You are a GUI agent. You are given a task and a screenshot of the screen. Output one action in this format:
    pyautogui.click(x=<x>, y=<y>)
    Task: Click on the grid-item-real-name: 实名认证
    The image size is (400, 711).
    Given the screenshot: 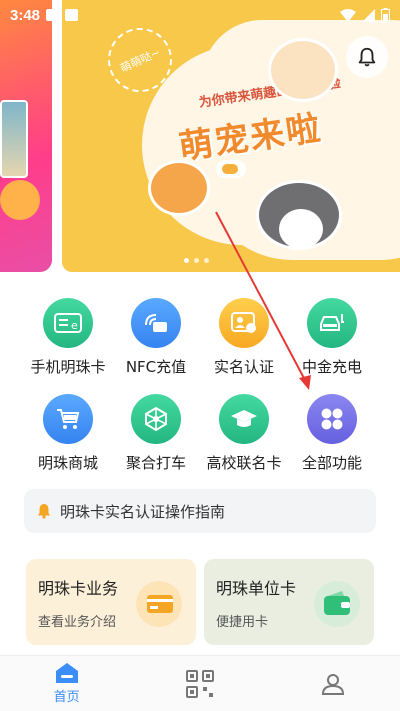 What is the action you would take?
    pyautogui.click(x=244, y=346)
    